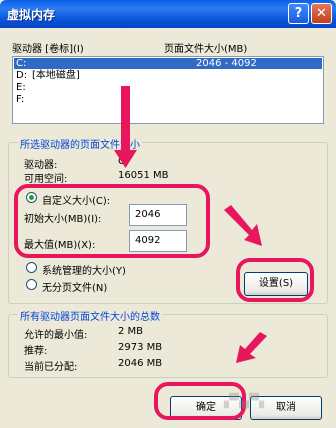  Describe the element at coordinates (244, 401) in the screenshot. I see `watermark-logo: ▞▚▞▚` at that location.